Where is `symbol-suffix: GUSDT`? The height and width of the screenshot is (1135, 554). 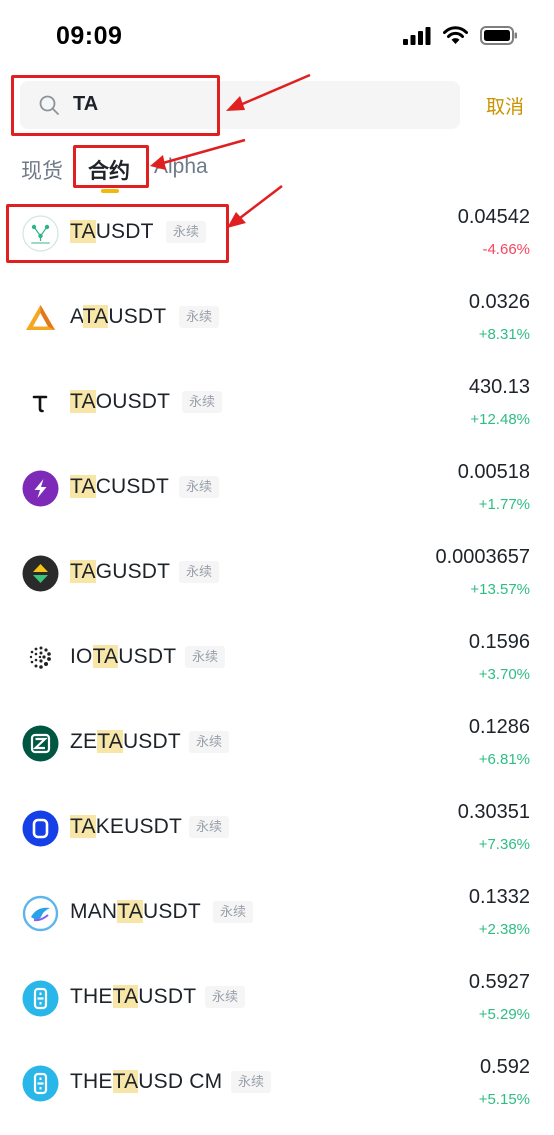
symbol-suffix: GUSDT is located at coordinates (133, 571).